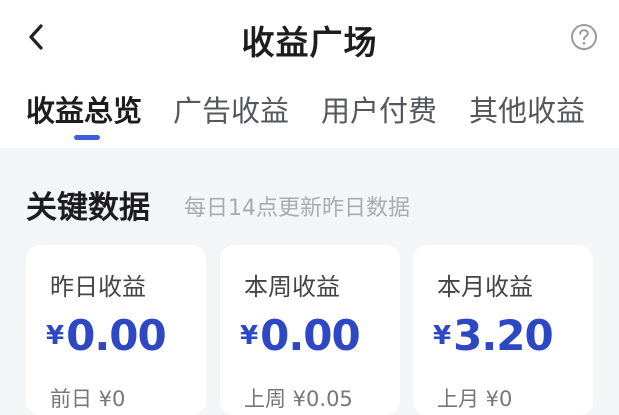 This screenshot has height=415, width=619. What do you see at coordinates (231, 109) in the screenshot?
I see `tab-ad-revenue: 广告收益` at bounding box center [231, 109].